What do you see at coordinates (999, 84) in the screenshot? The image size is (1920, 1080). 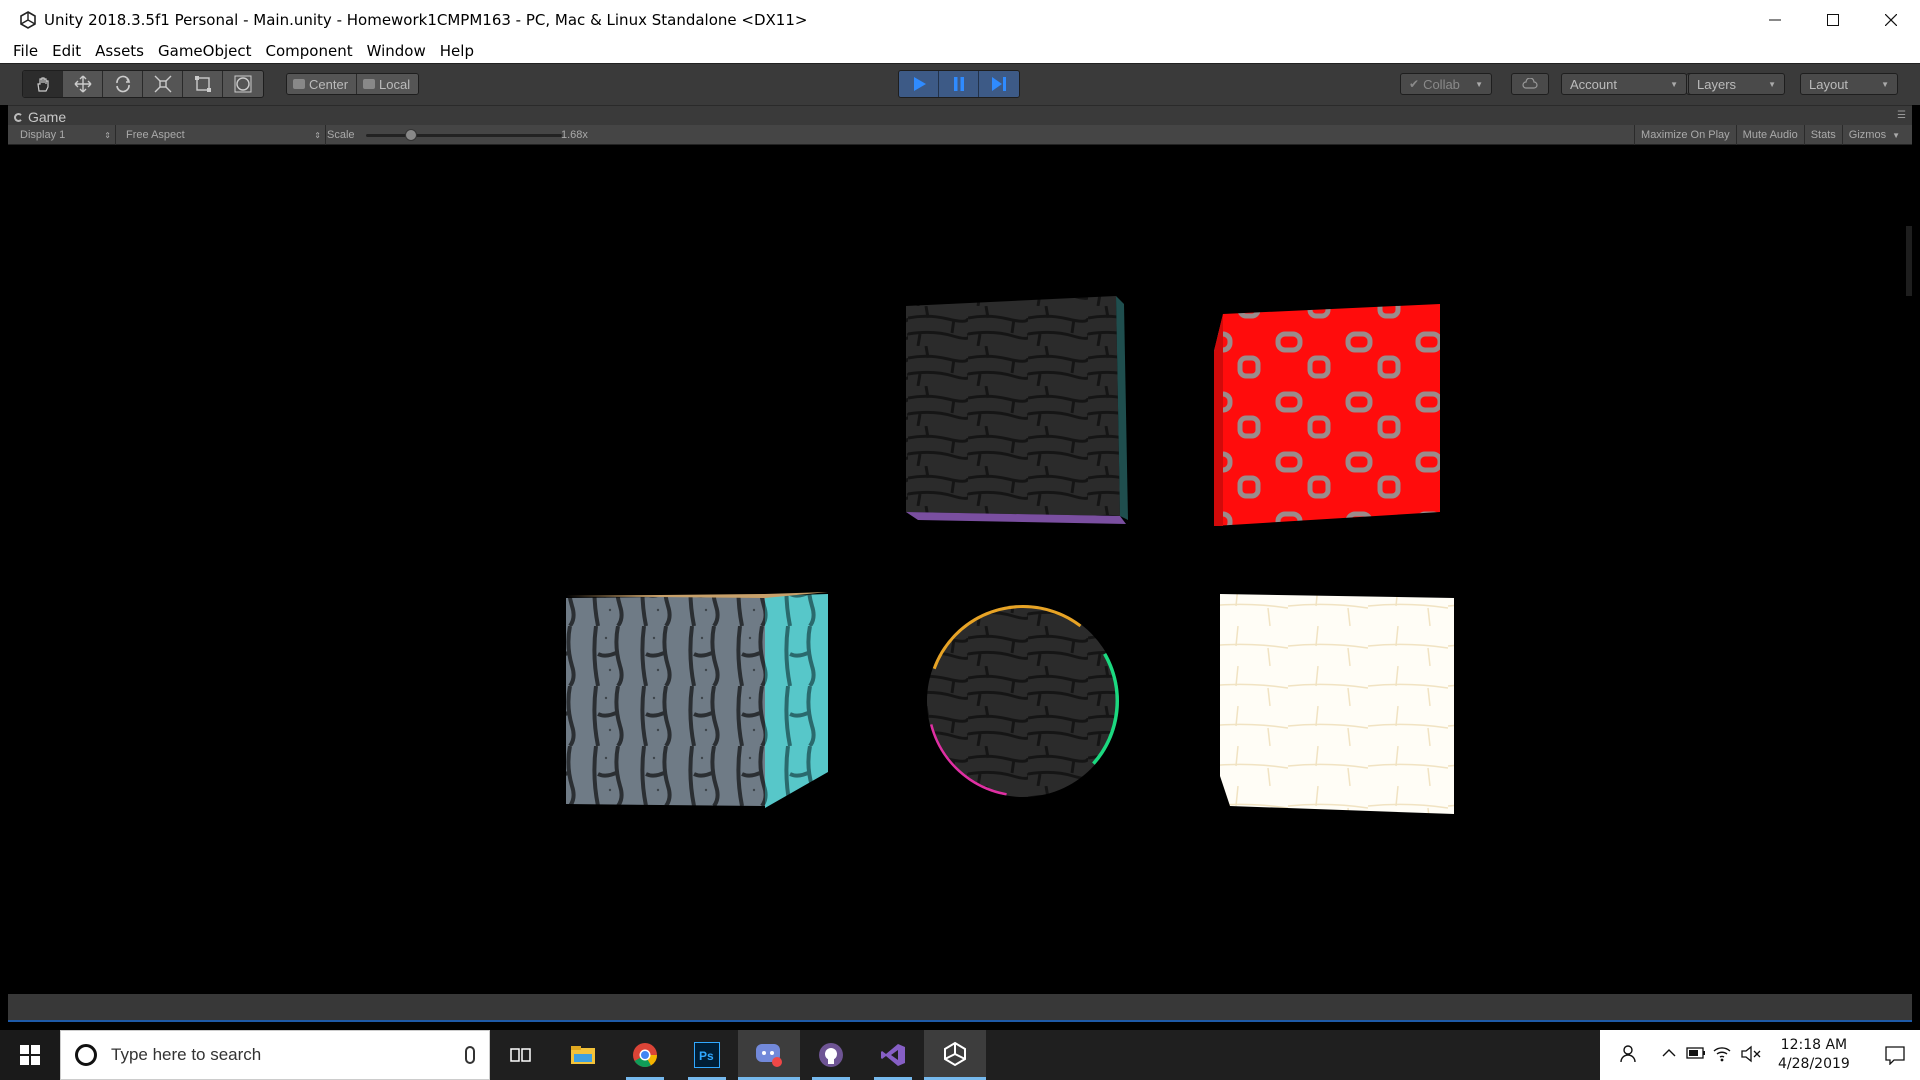 I see `step-button` at bounding box center [999, 84].